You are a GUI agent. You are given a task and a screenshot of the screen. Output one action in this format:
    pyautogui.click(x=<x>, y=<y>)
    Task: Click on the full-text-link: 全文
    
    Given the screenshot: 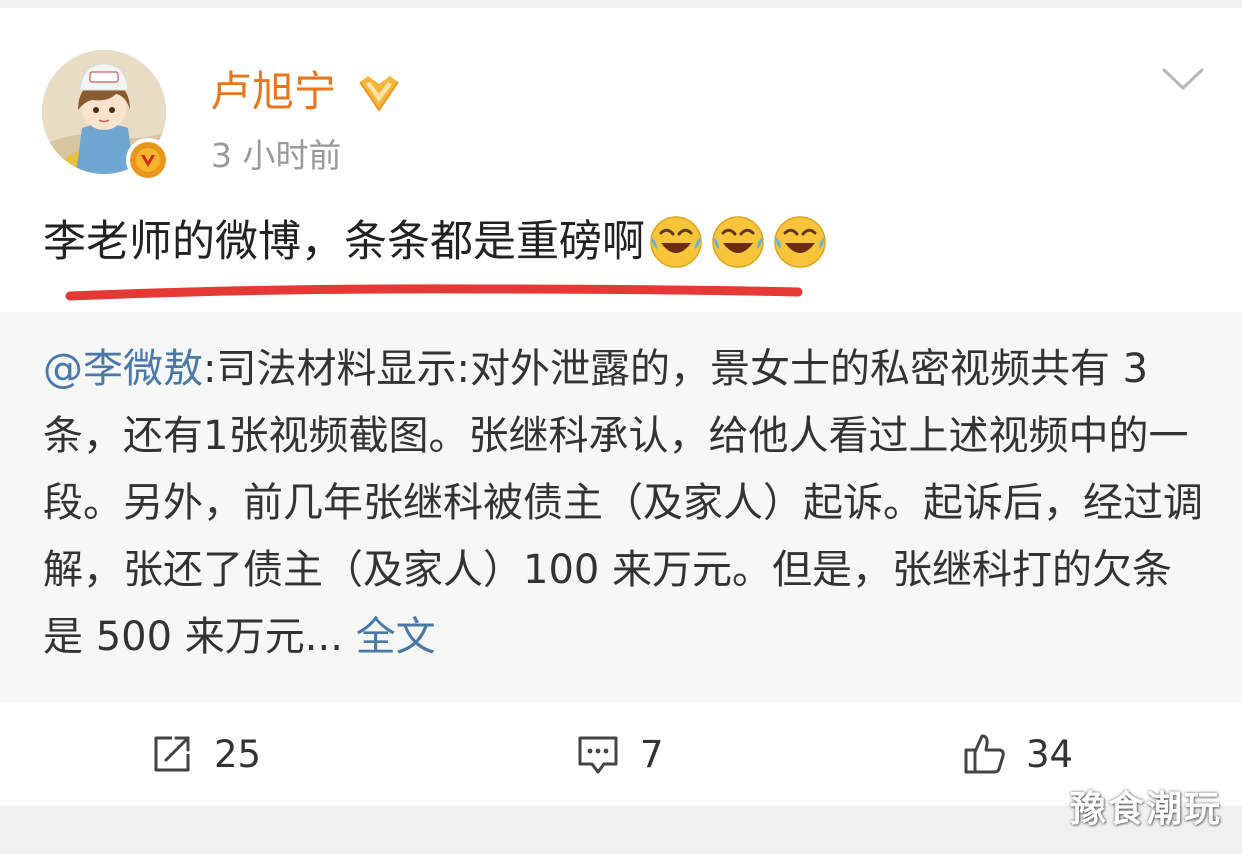 What is the action you would take?
    pyautogui.click(x=396, y=637)
    